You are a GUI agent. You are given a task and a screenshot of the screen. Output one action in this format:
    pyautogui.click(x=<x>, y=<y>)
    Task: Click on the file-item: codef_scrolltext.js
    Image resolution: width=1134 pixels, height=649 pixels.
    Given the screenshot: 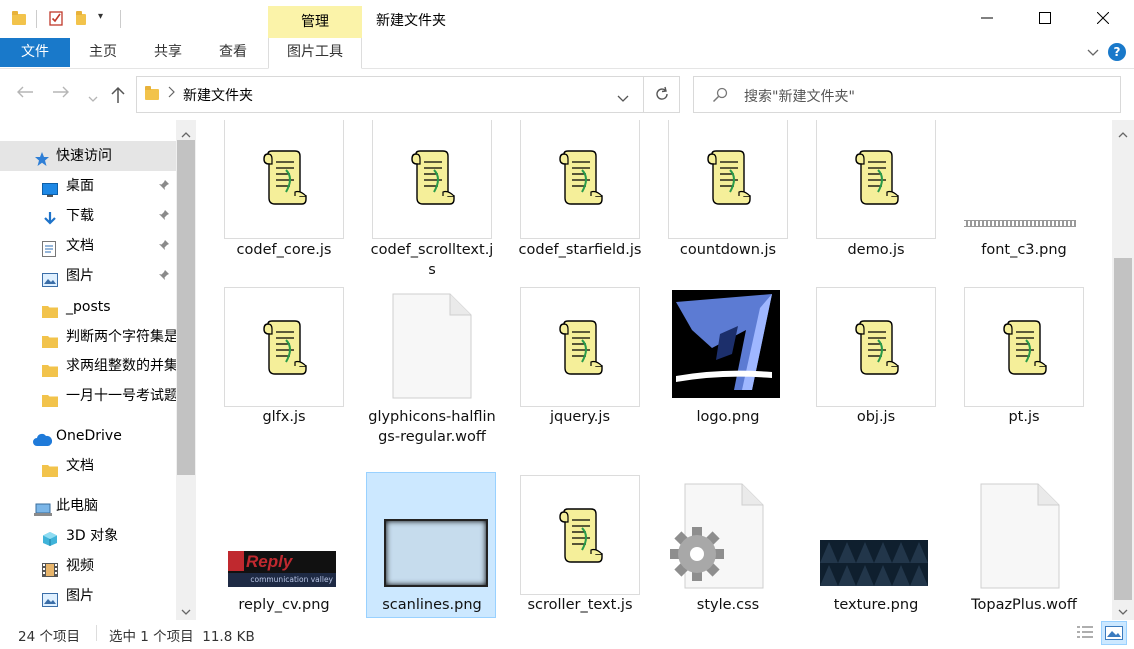 What is the action you would take?
    pyautogui.click(x=436, y=370)
    